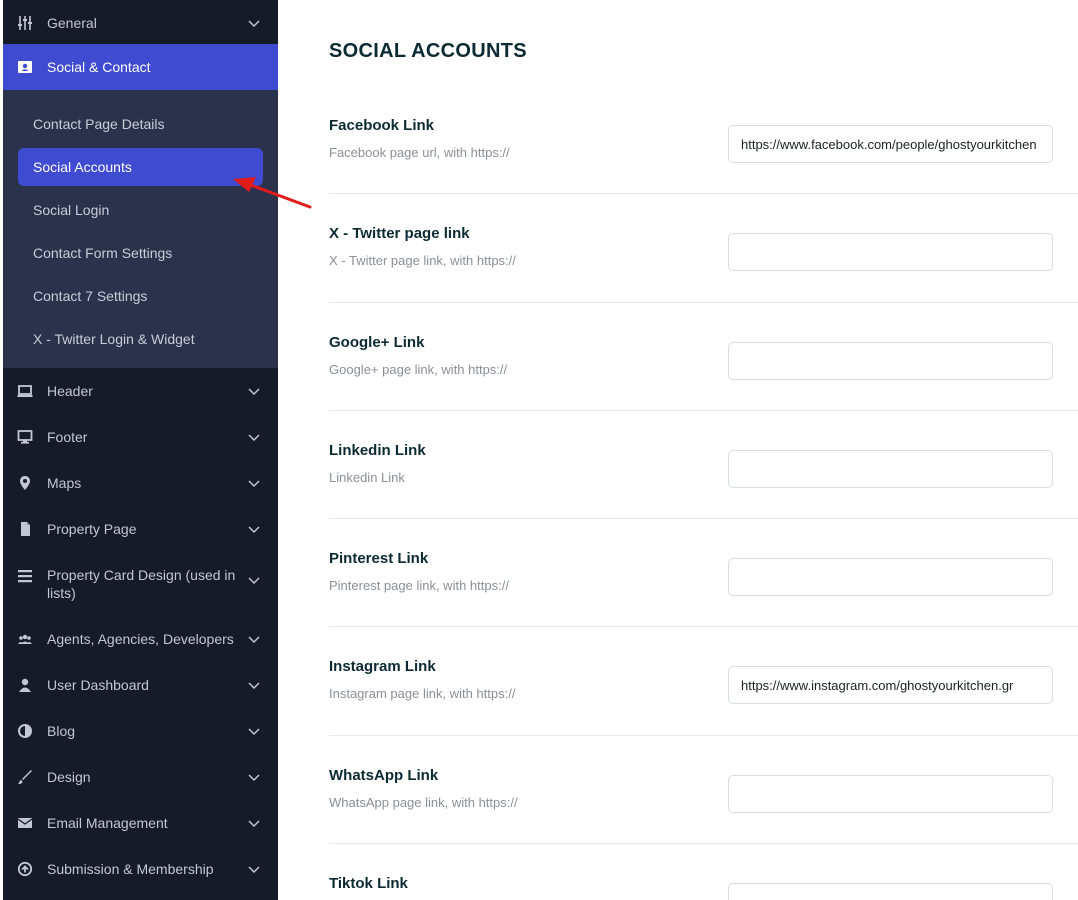 The image size is (1078, 900). I want to click on document-icon, so click(25, 529).